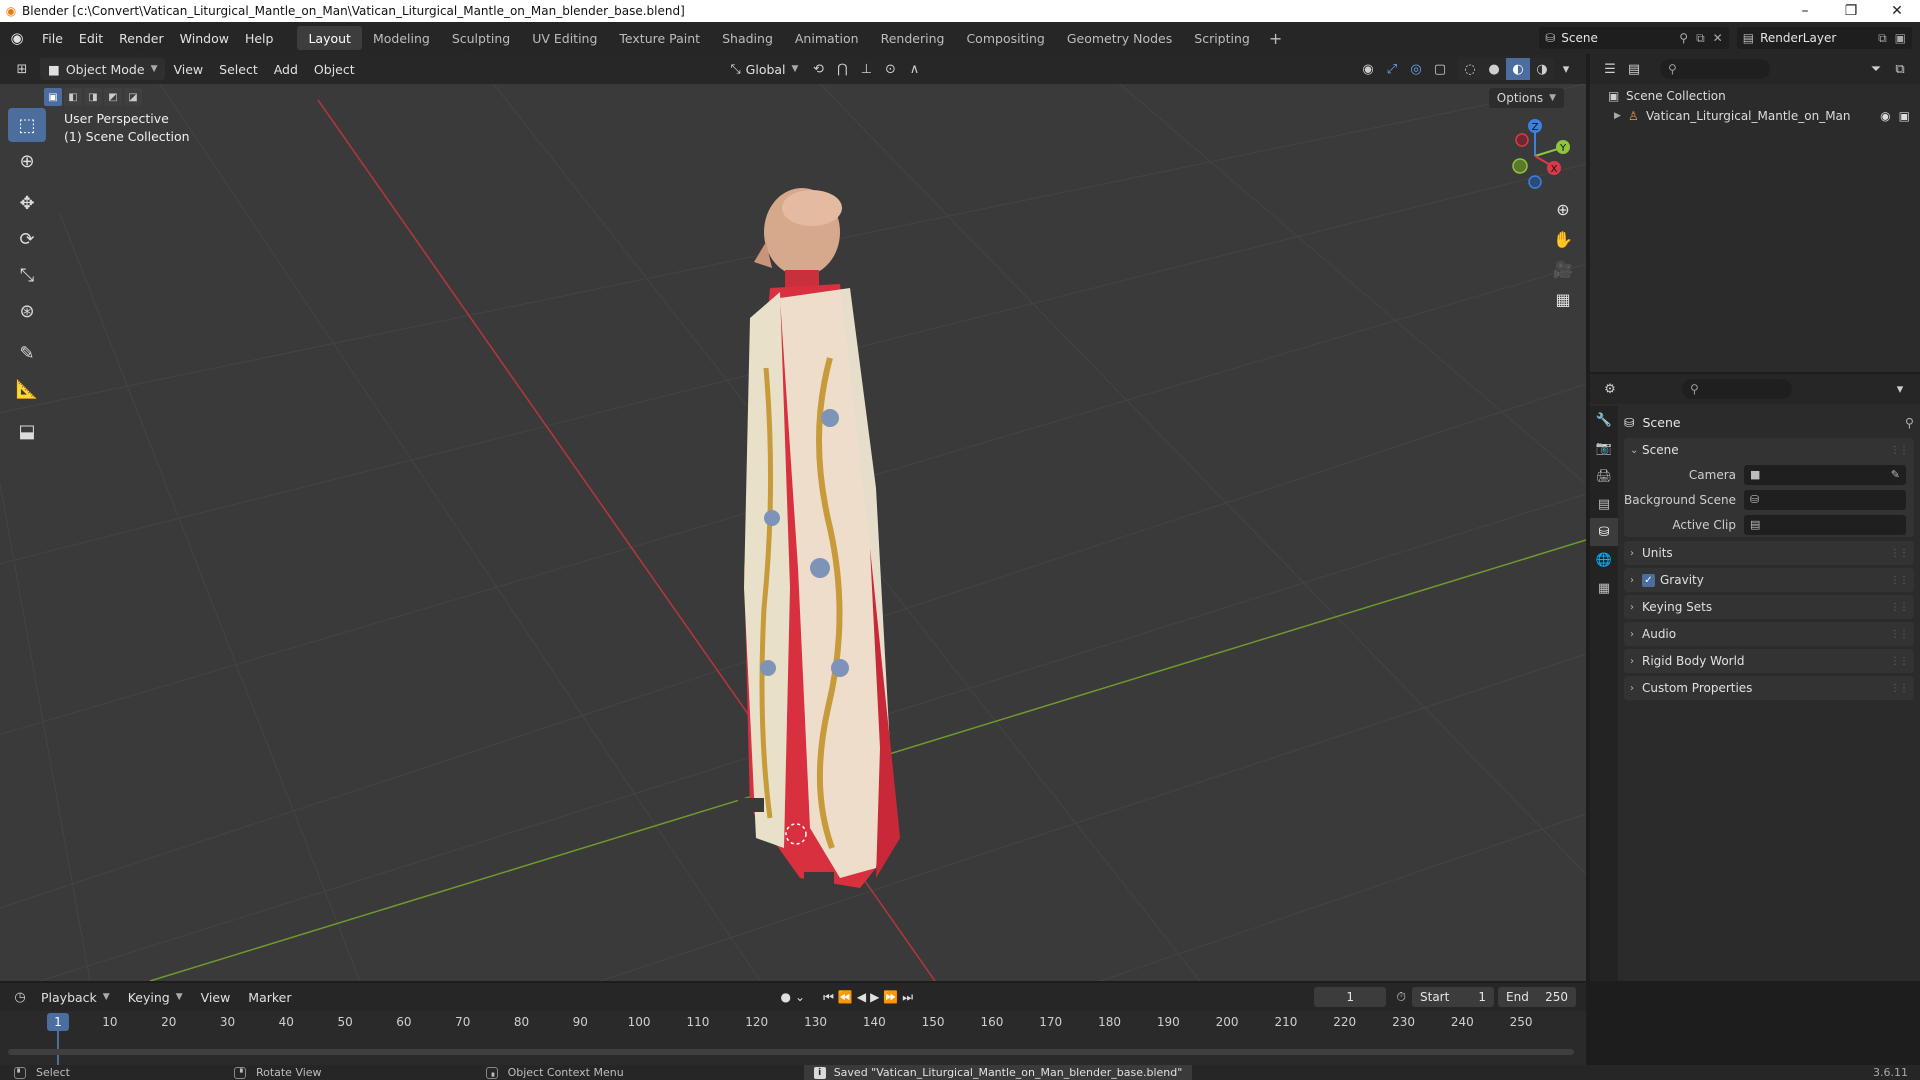  What do you see at coordinates (800, 997) in the screenshot?
I see `record-options-icon: ⌄` at bounding box center [800, 997].